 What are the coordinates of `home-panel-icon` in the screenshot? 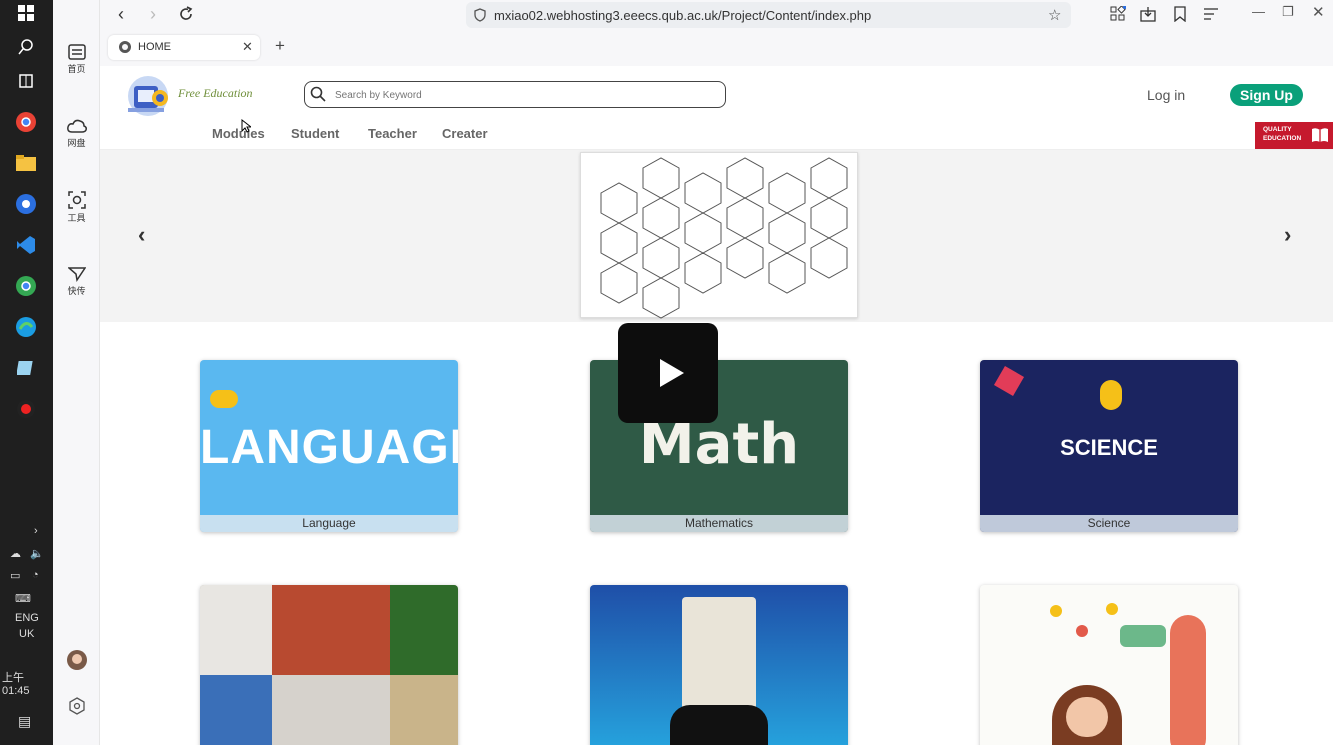 It's located at (76, 52).